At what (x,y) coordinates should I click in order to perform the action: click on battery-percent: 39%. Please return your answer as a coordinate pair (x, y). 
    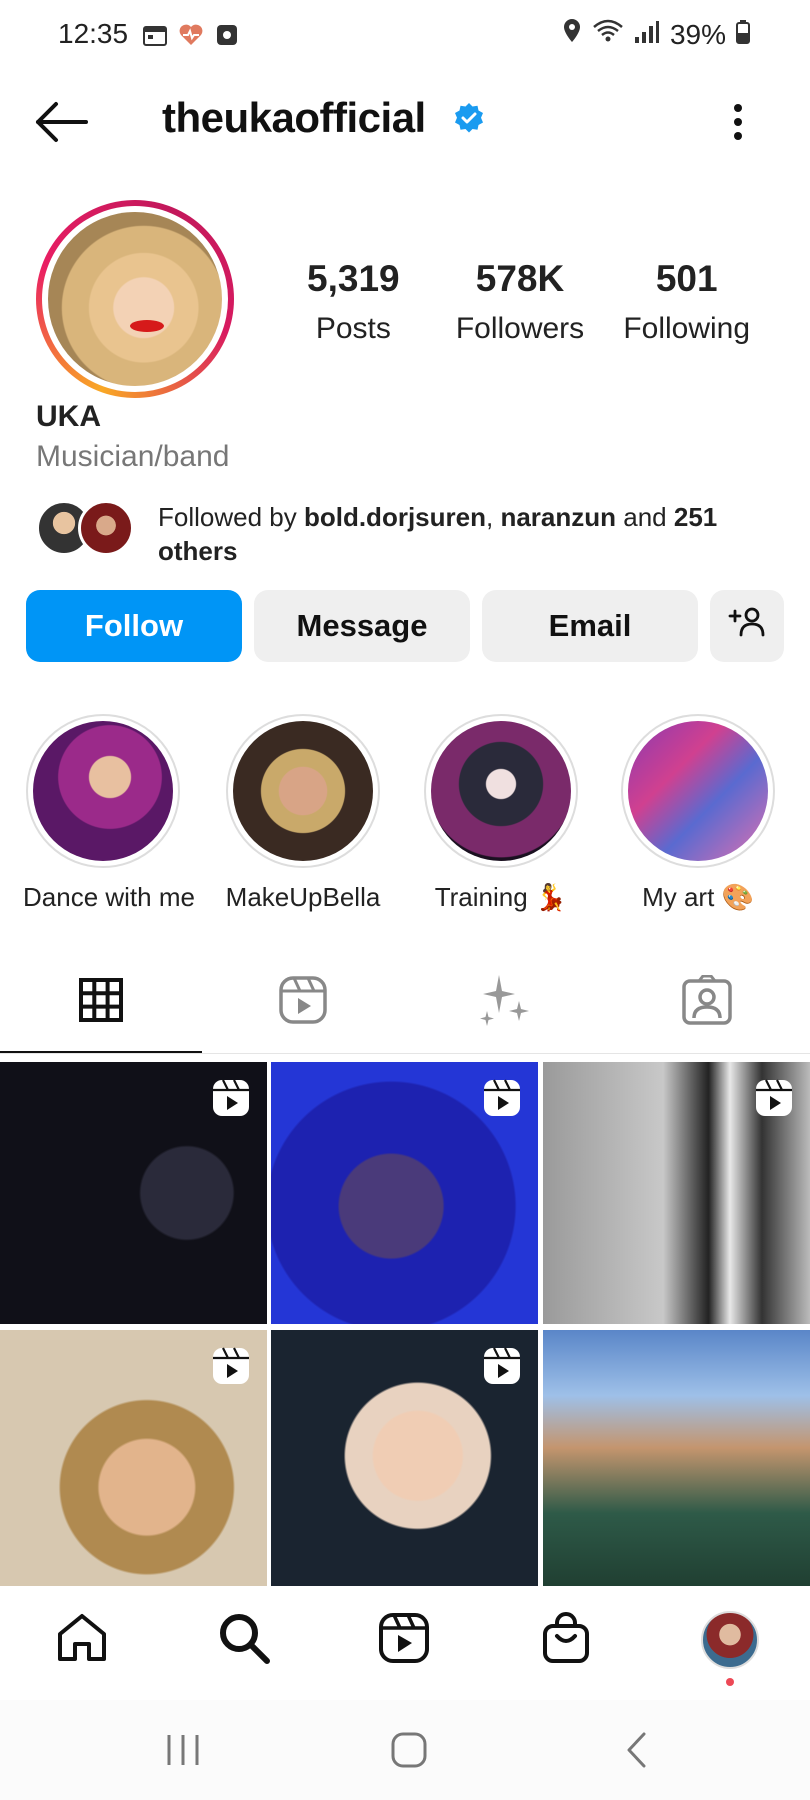
    Looking at the image, I should click on (697, 34).